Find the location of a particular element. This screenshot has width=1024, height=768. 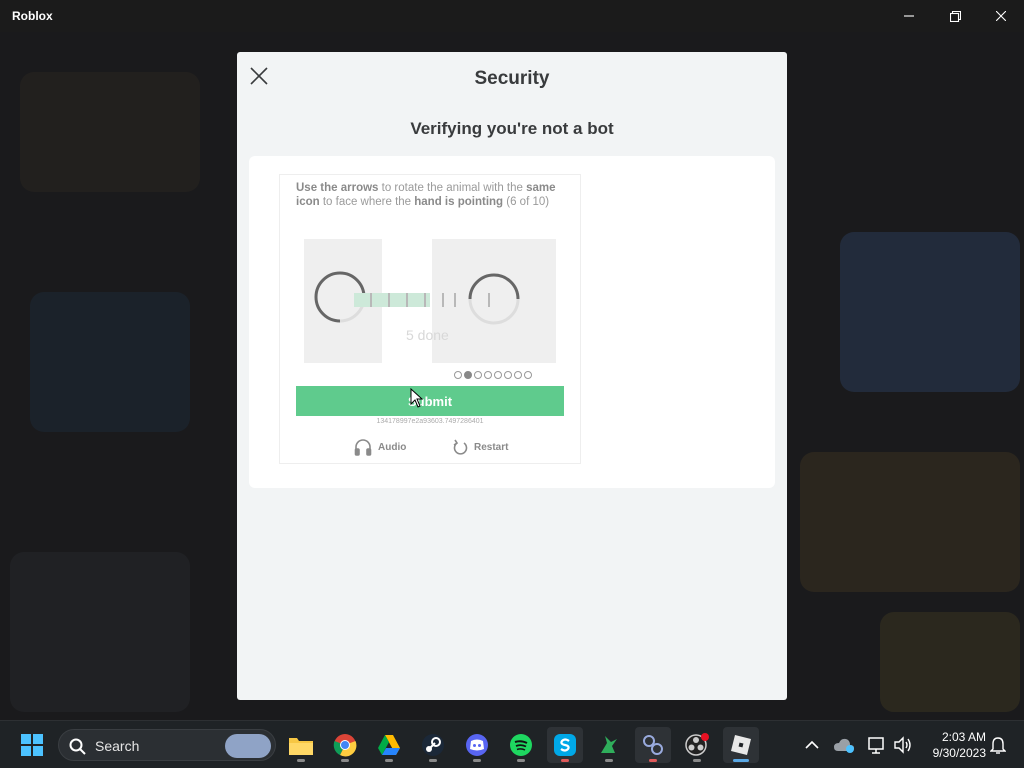

obs-button is located at coordinates (697, 745).